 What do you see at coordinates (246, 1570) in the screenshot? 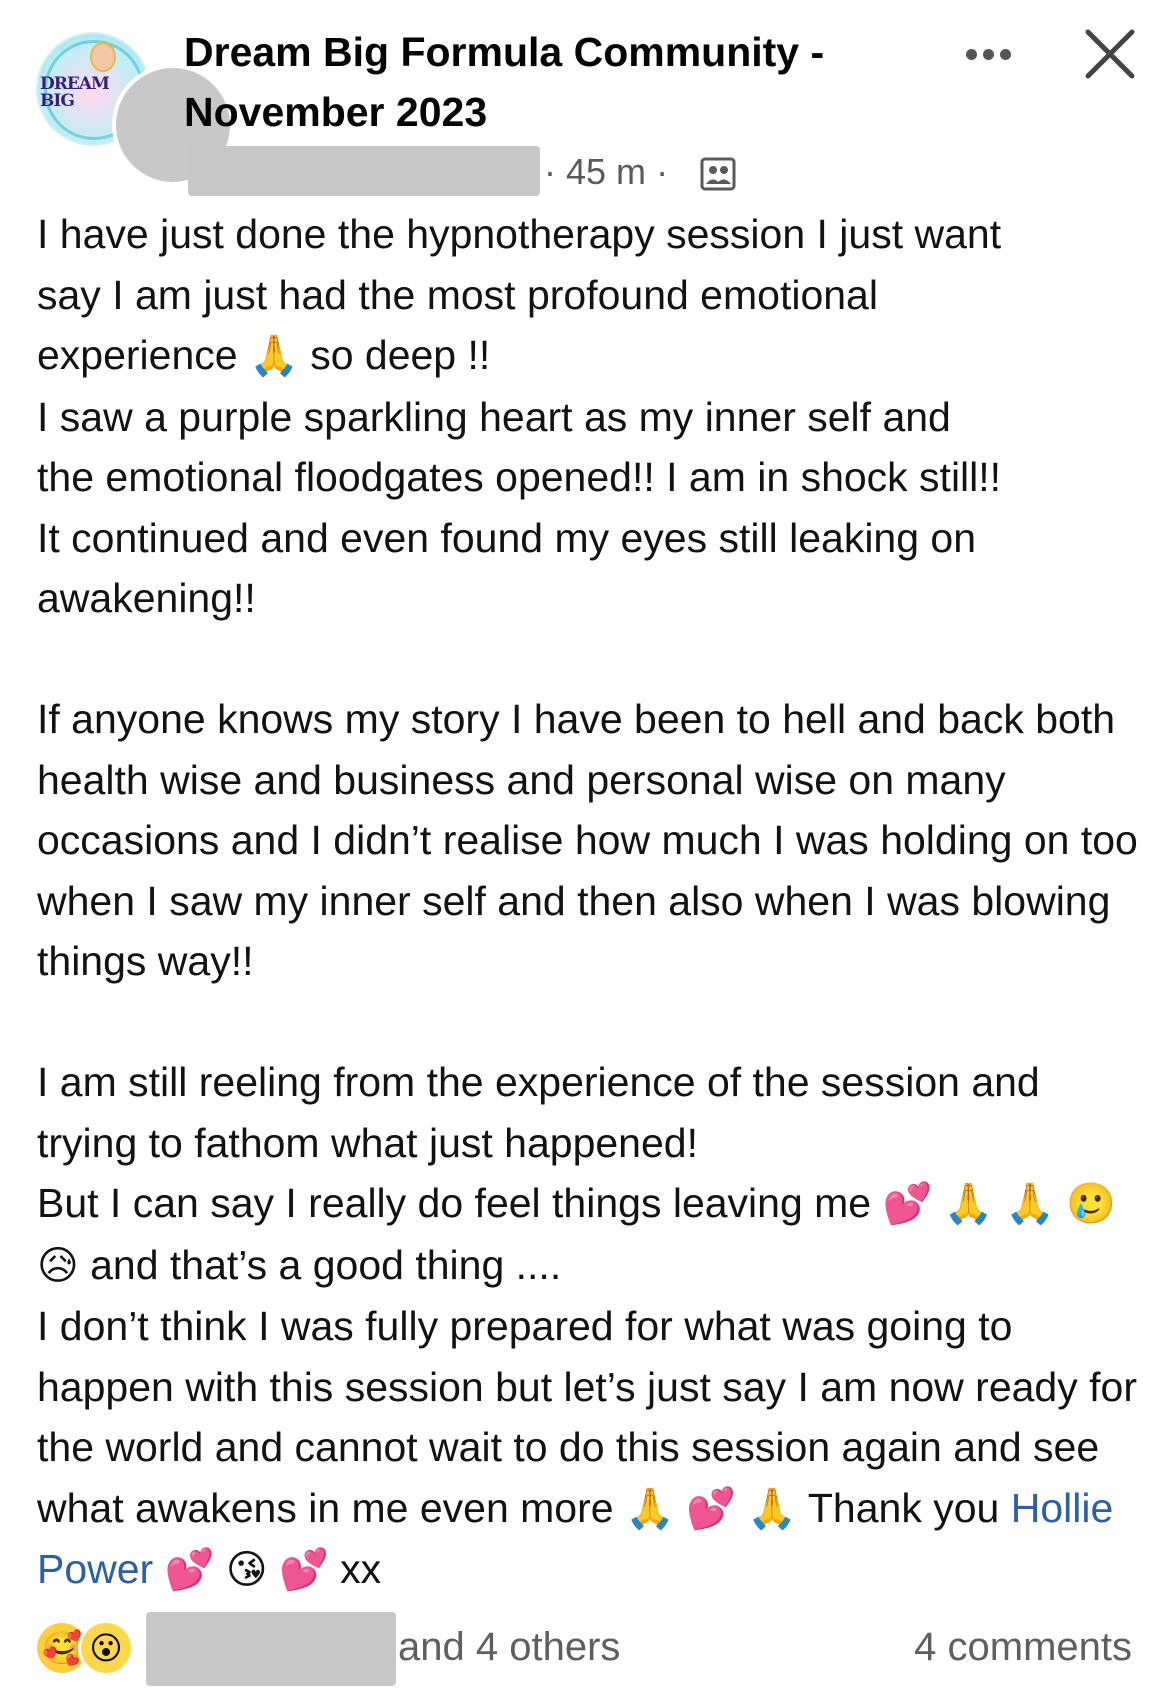
I see `kiss-emoji-icon: 😘` at bounding box center [246, 1570].